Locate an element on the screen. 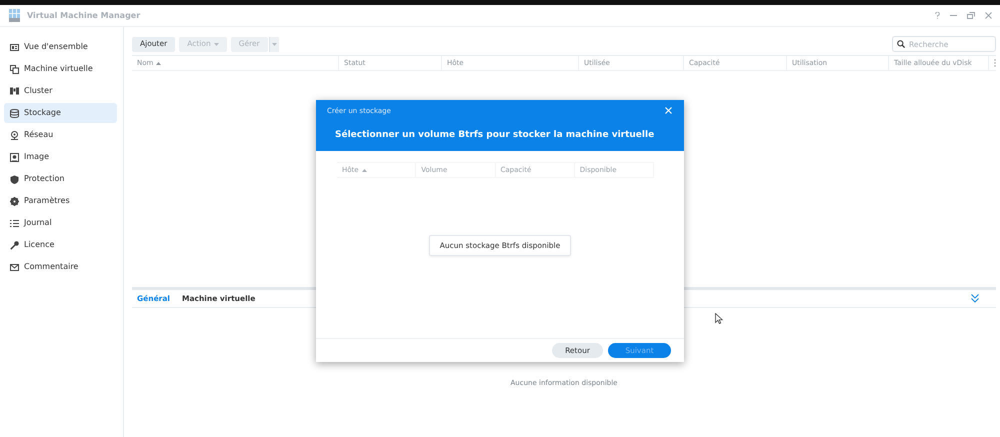 This screenshot has width=1000, height=437. sidebar-item: Protection is located at coordinates (60, 179).